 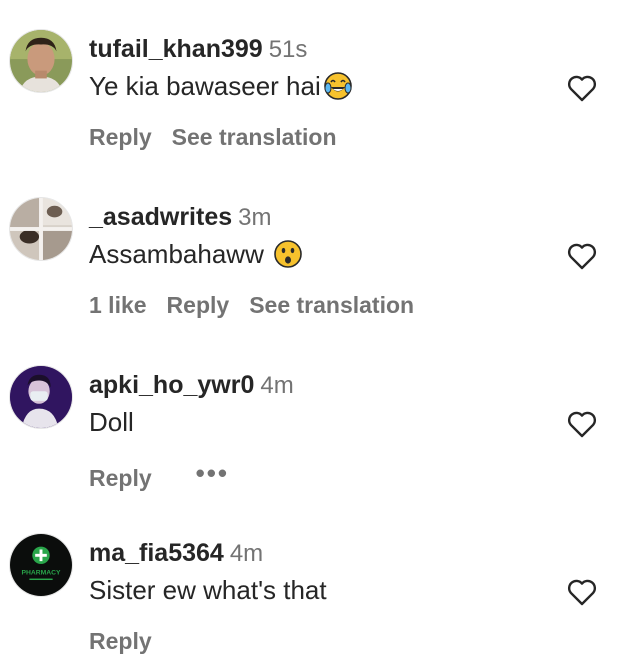 I want to click on comment-actions: Reply, so click(x=130, y=641).